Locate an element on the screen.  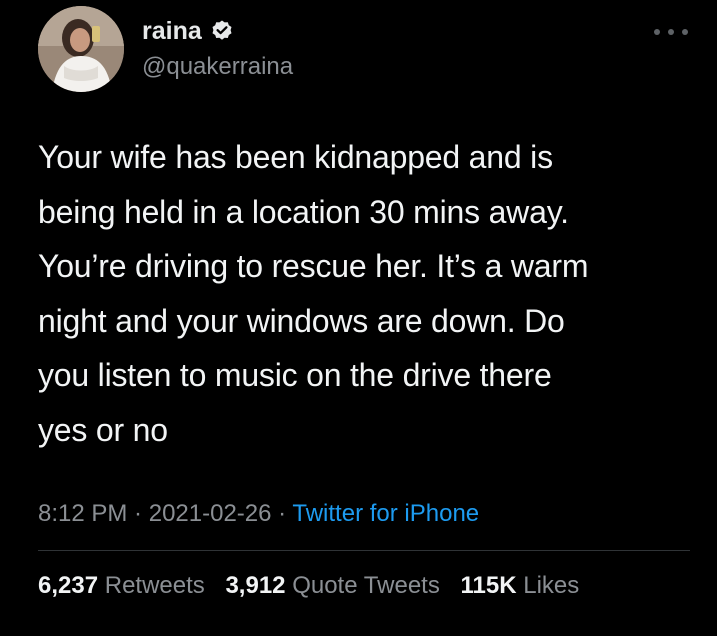
retweets-stat: 6,237 Retweets is located at coordinates (121, 585).